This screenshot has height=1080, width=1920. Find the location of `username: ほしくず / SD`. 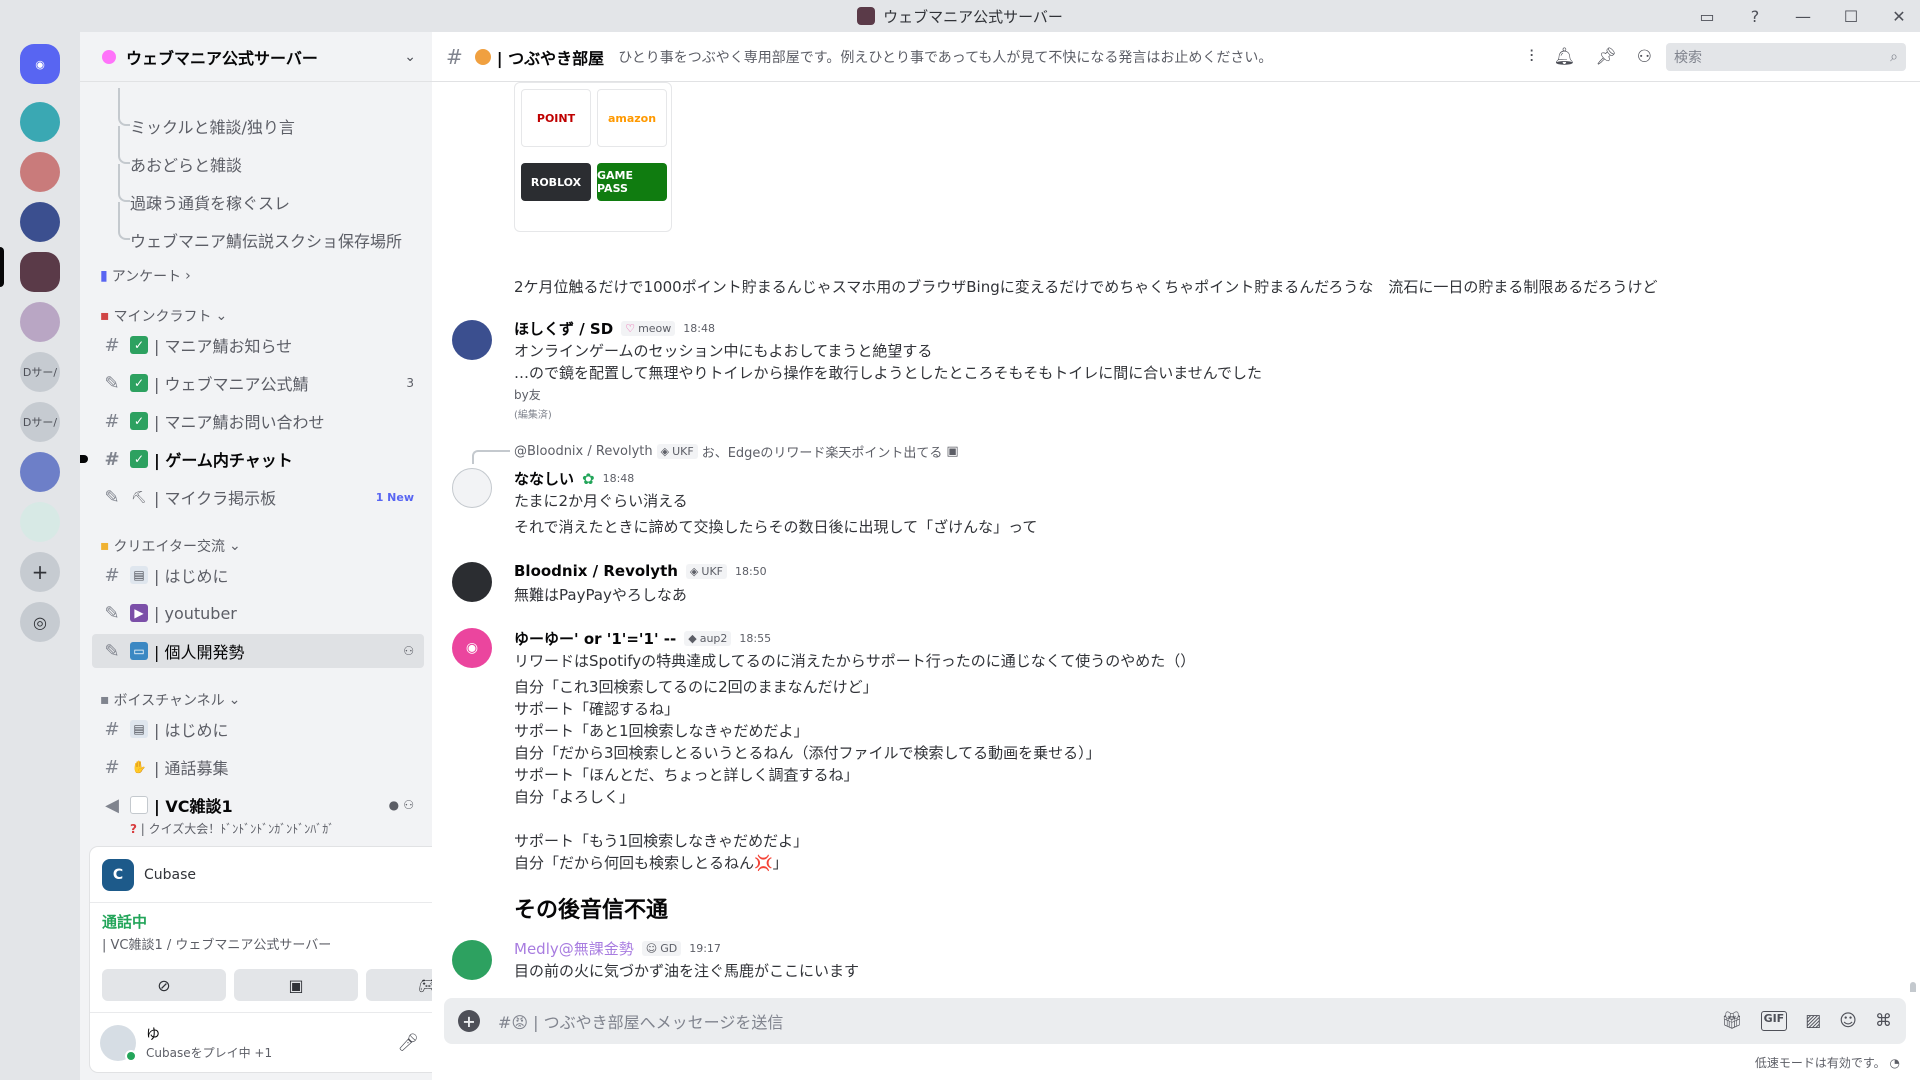

username: ほしくず / SD is located at coordinates (563, 328).